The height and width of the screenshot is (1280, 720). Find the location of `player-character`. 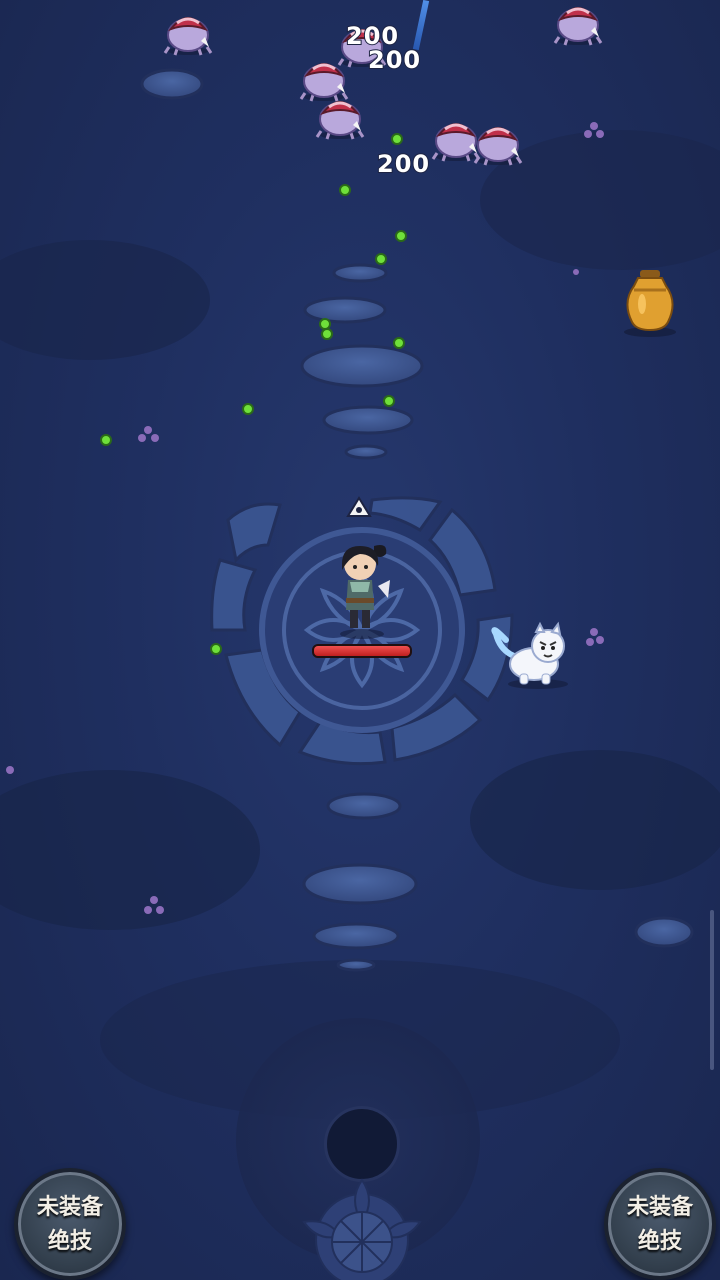

player-character is located at coordinates (365, 592).